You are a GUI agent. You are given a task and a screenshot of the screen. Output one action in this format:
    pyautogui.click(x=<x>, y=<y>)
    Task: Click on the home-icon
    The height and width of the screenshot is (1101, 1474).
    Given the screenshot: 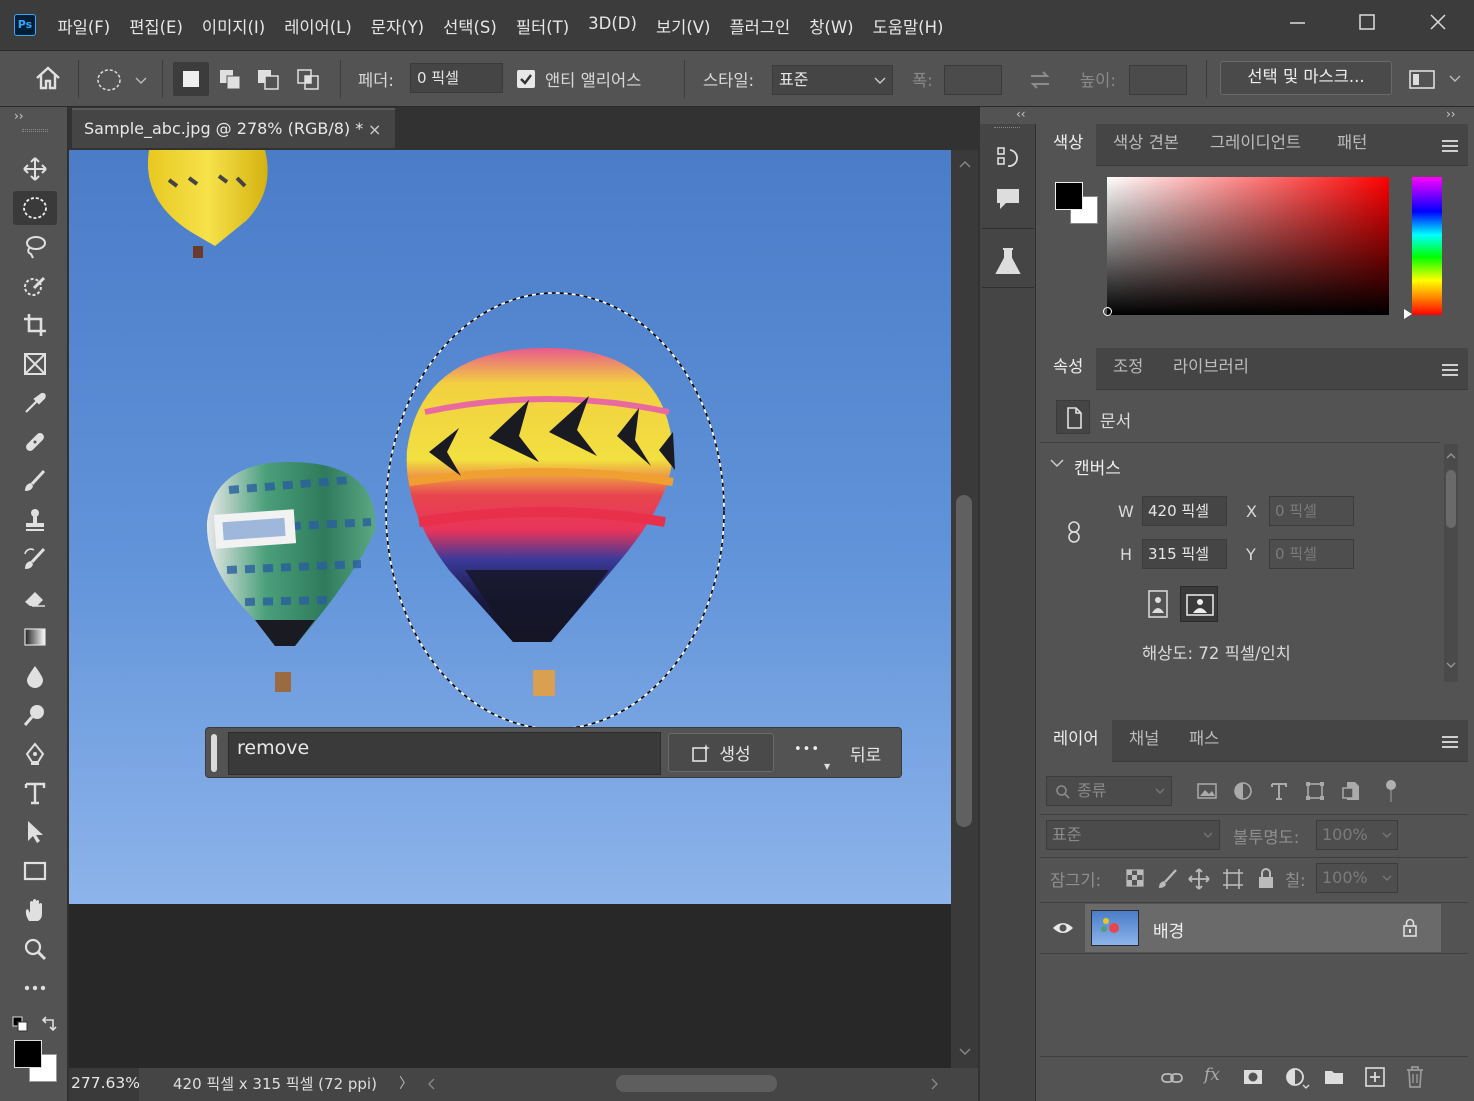 What is the action you would take?
    pyautogui.click(x=48, y=78)
    